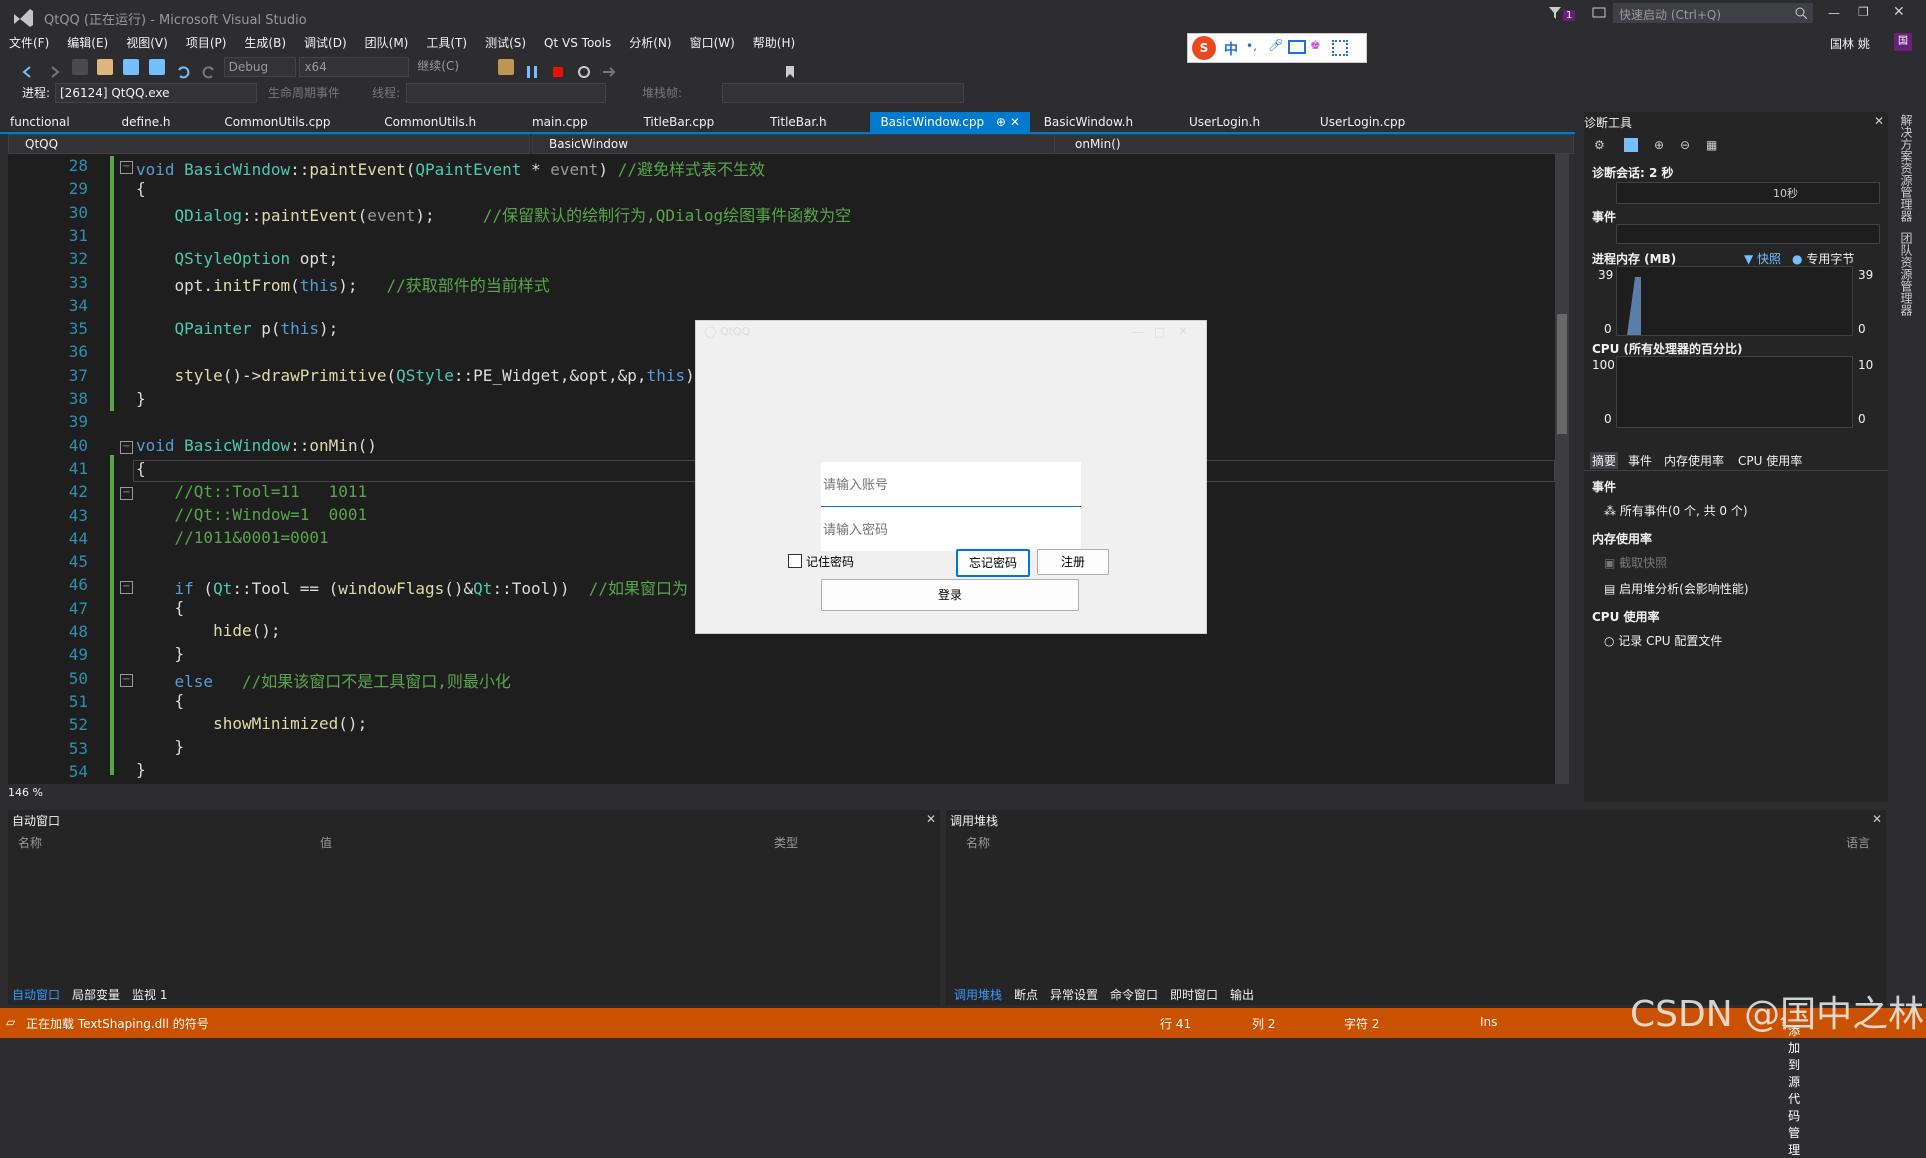 The width and height of the screenshot is (1926, 1158). I want to click on export-icon, so click(1631, 145).